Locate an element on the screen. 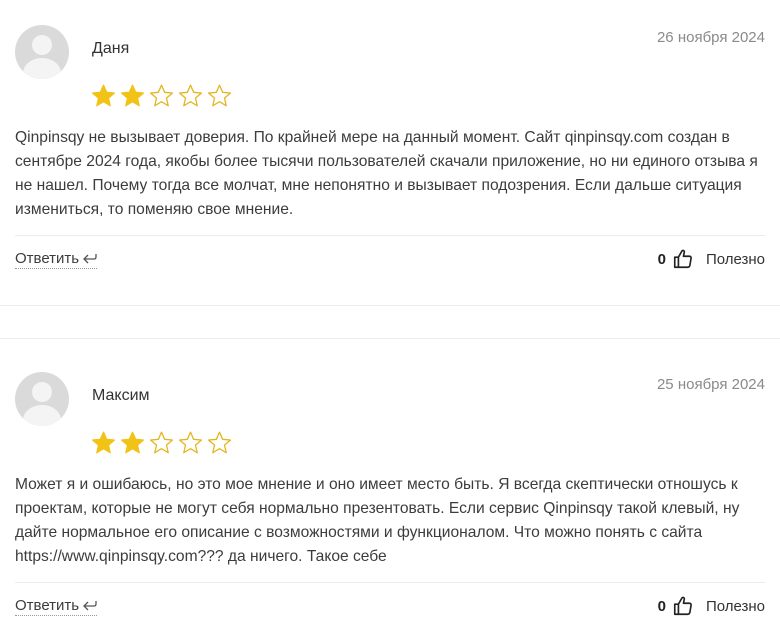 The image size is (780, 640). review-date: 26 ноября 2024 is located at coordinates (710, 37).